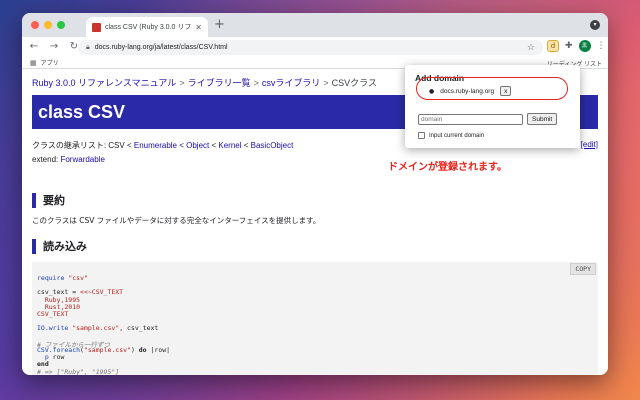 This screenshot has width=640, height=400. I want to click on extensions-puzzle-icon: ✚, so click(569, 46).